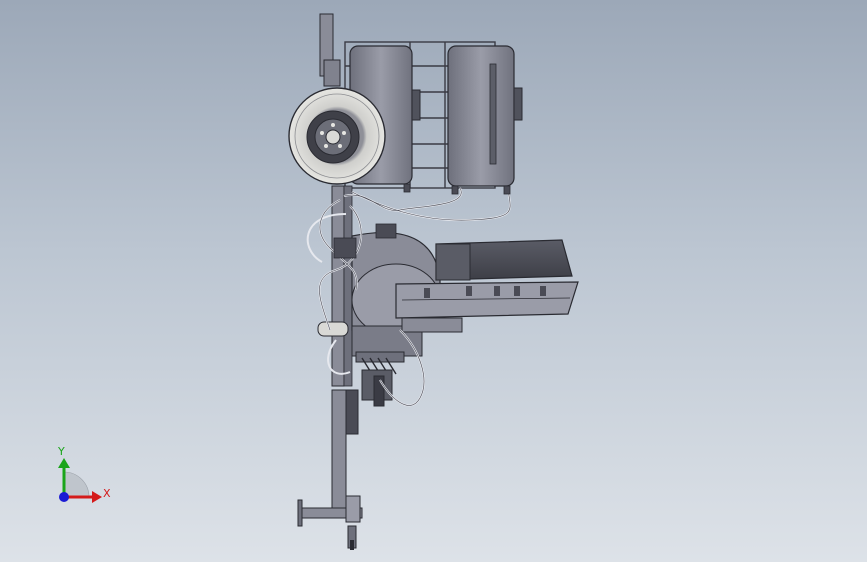  Describe the element at coordinates (107, 493) in the screenshot. I see `x-axis-label: X` at that location.